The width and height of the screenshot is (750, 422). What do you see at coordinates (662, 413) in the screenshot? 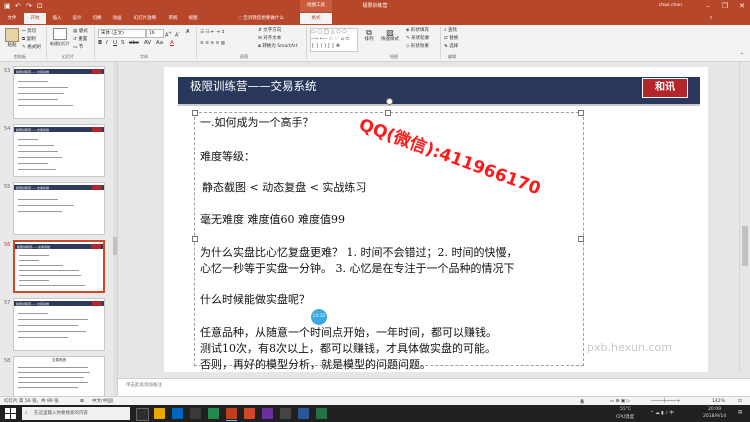
I see `tray-icons: ^ ☁ ▮ ♪ 中` at bounding box center [662, 413].